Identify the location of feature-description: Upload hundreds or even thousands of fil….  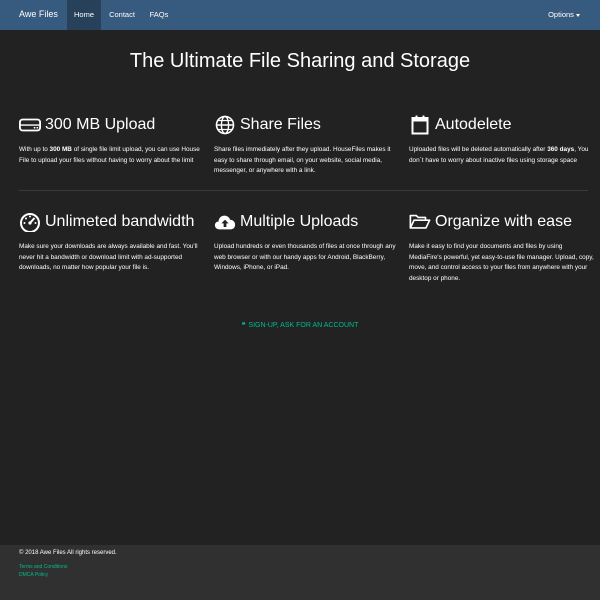
(305, 257).